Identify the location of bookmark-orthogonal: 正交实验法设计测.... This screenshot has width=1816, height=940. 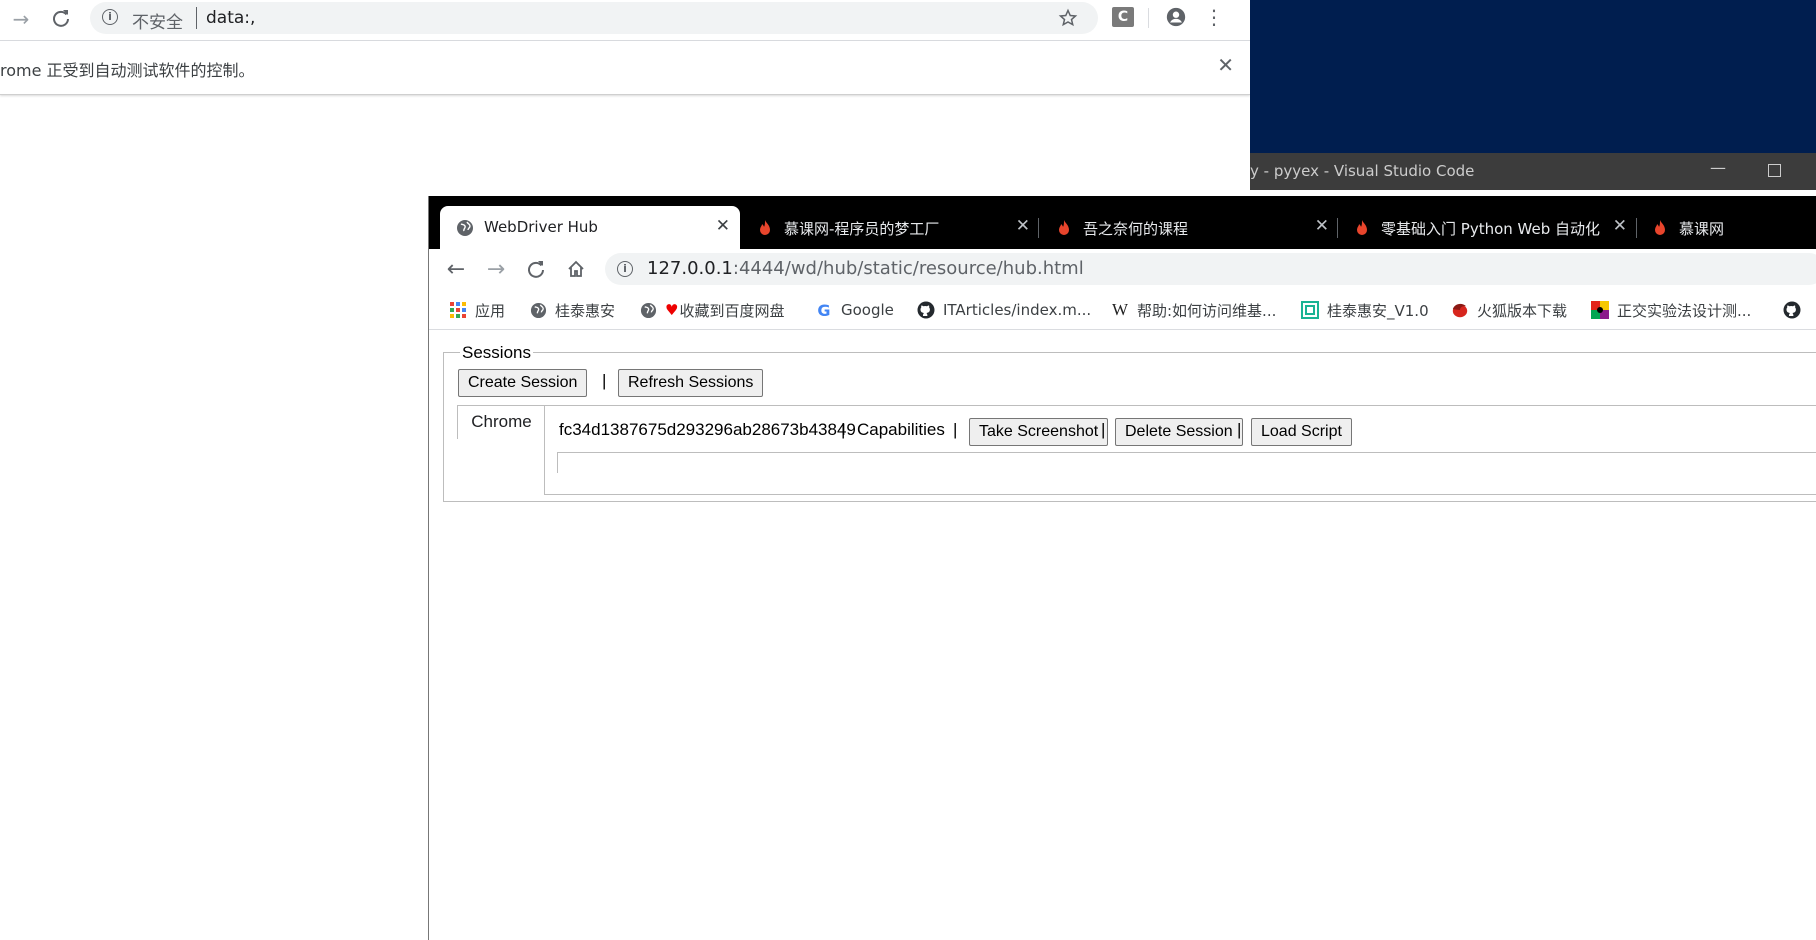
(1671, 310).